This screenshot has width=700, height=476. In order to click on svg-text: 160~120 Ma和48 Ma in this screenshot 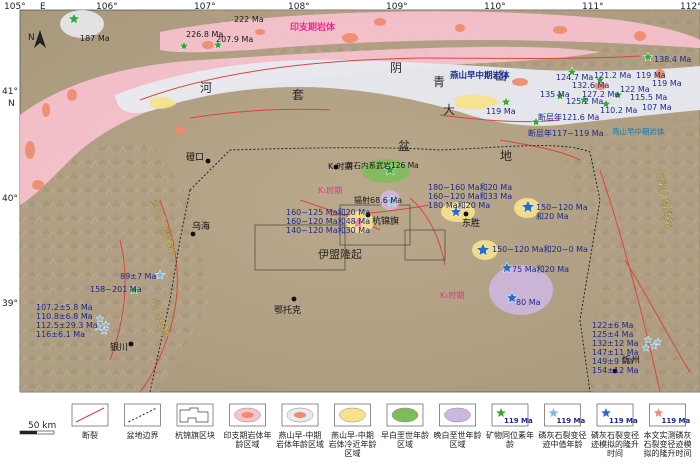, I will do `click(328, 221)`.